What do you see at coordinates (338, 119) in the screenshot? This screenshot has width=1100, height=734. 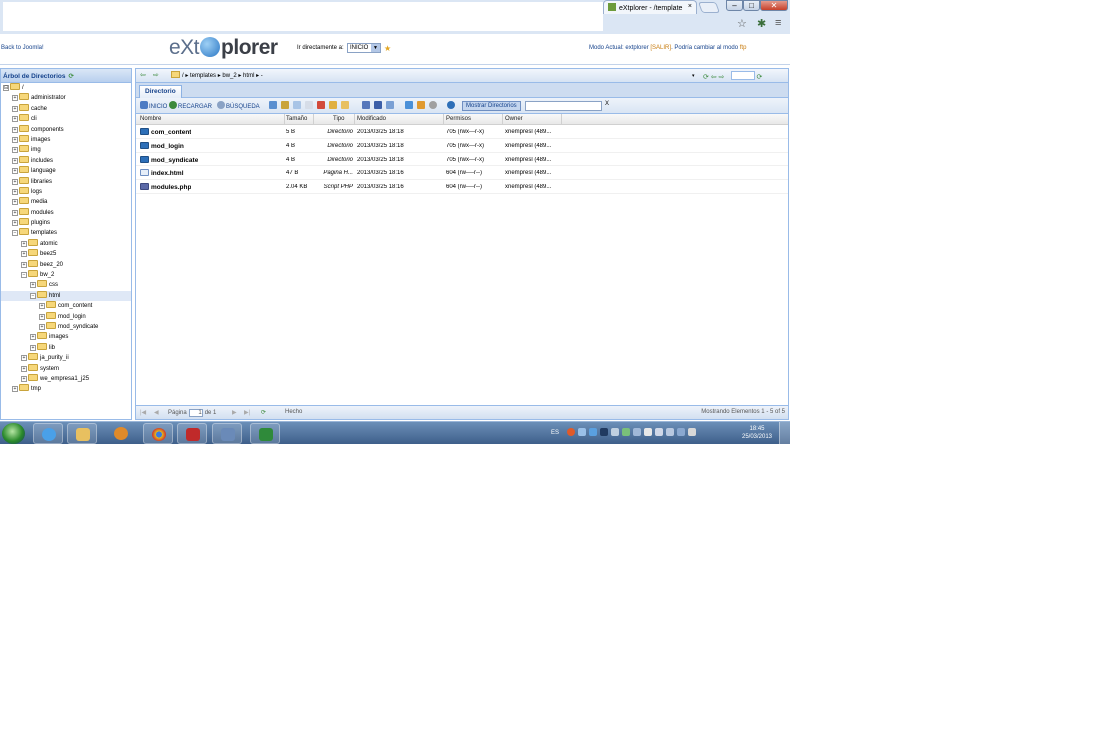 I see `col-type: Tipo` at bounding box center [338, 119].